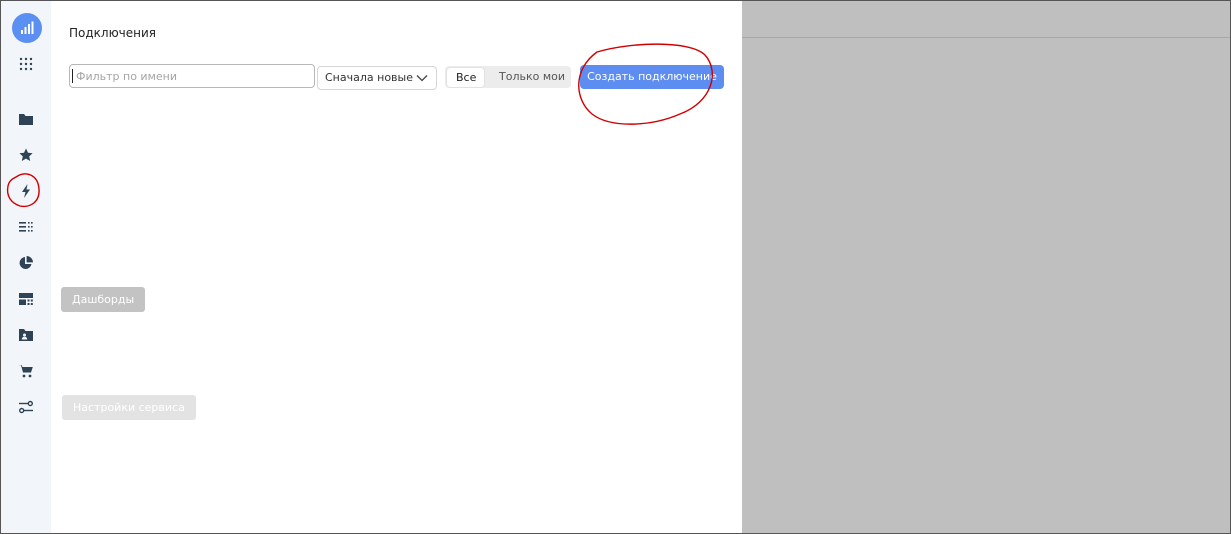 The height and width of the screenshot is (534, 1231). What do you see at coordinates (192, 76) in the screenshot?
I see `name-filter-input` at bounding box center [192, 76].